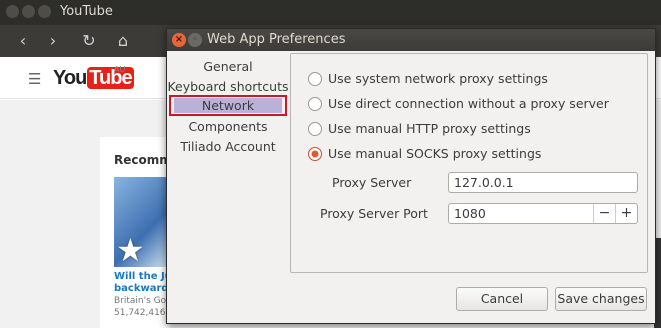 The width and height of the screenshot is (661, 328). What do you see at coordinates (34, 79) in the screenshot?
I see `hamburger-menu-icon: ☰` at bounding box center [34, 79].